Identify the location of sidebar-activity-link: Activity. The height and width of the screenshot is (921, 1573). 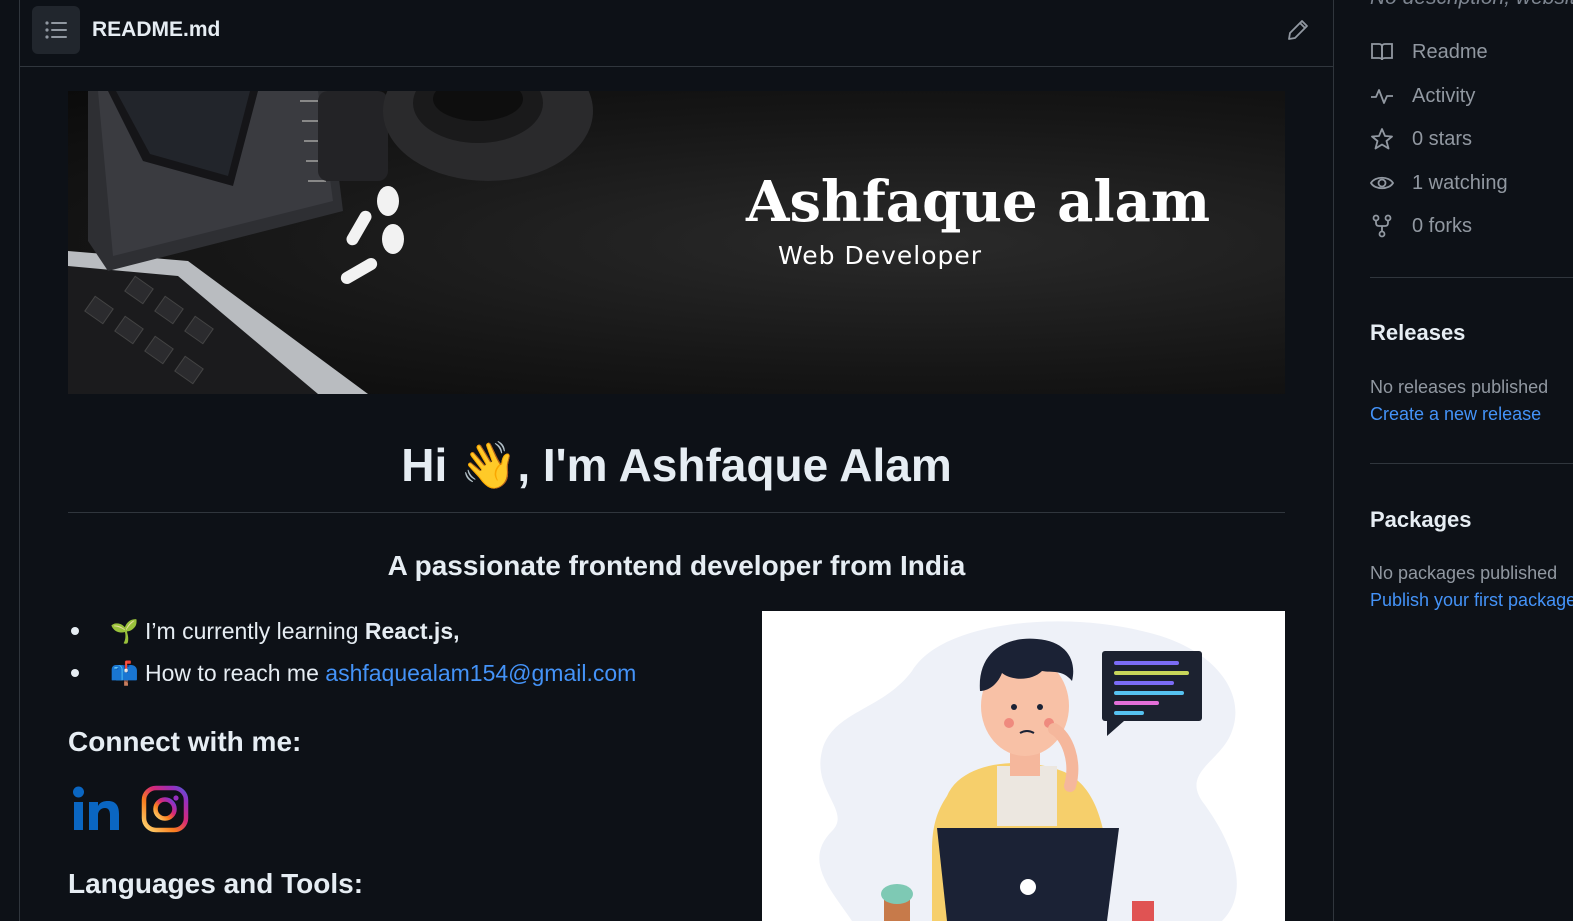
(1422, 96).